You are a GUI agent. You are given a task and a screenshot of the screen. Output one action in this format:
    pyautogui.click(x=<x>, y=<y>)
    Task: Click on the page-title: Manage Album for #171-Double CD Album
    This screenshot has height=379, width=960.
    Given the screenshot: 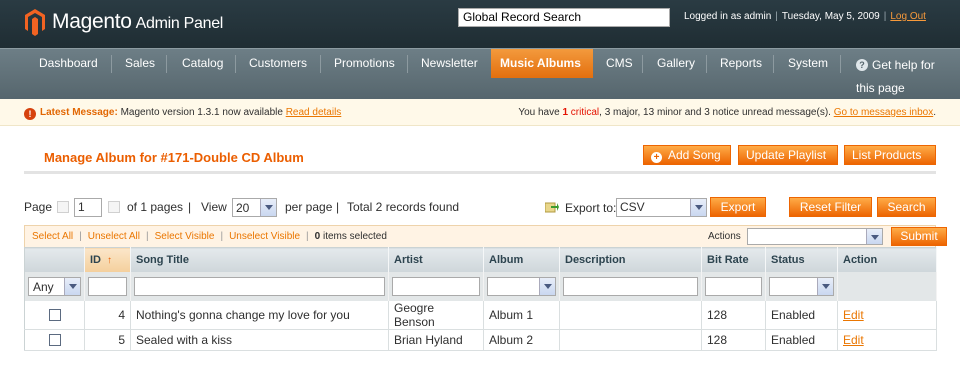 What is the action you would take?
    pyautogui.click(x=174, y=157)
    